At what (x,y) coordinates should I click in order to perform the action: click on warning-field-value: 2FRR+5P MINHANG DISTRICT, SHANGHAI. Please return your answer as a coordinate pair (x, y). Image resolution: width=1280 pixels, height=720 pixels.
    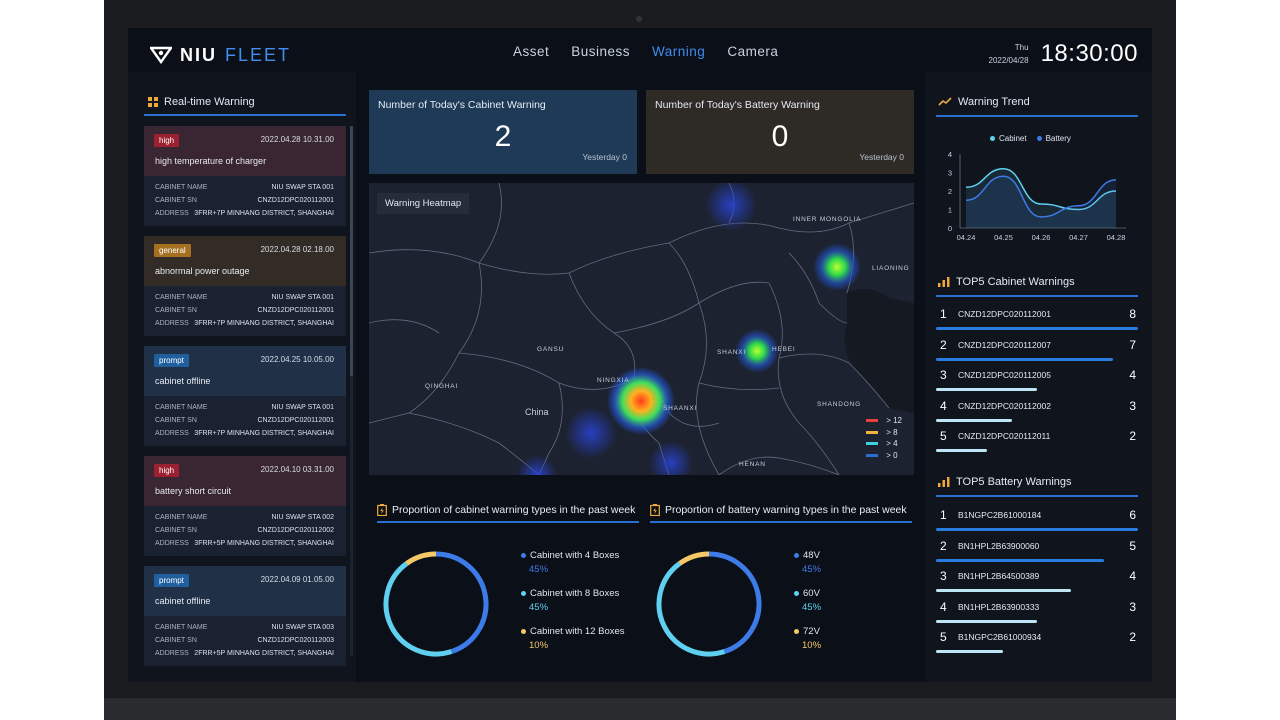
    Looking at the image, I should click on (264, 653).